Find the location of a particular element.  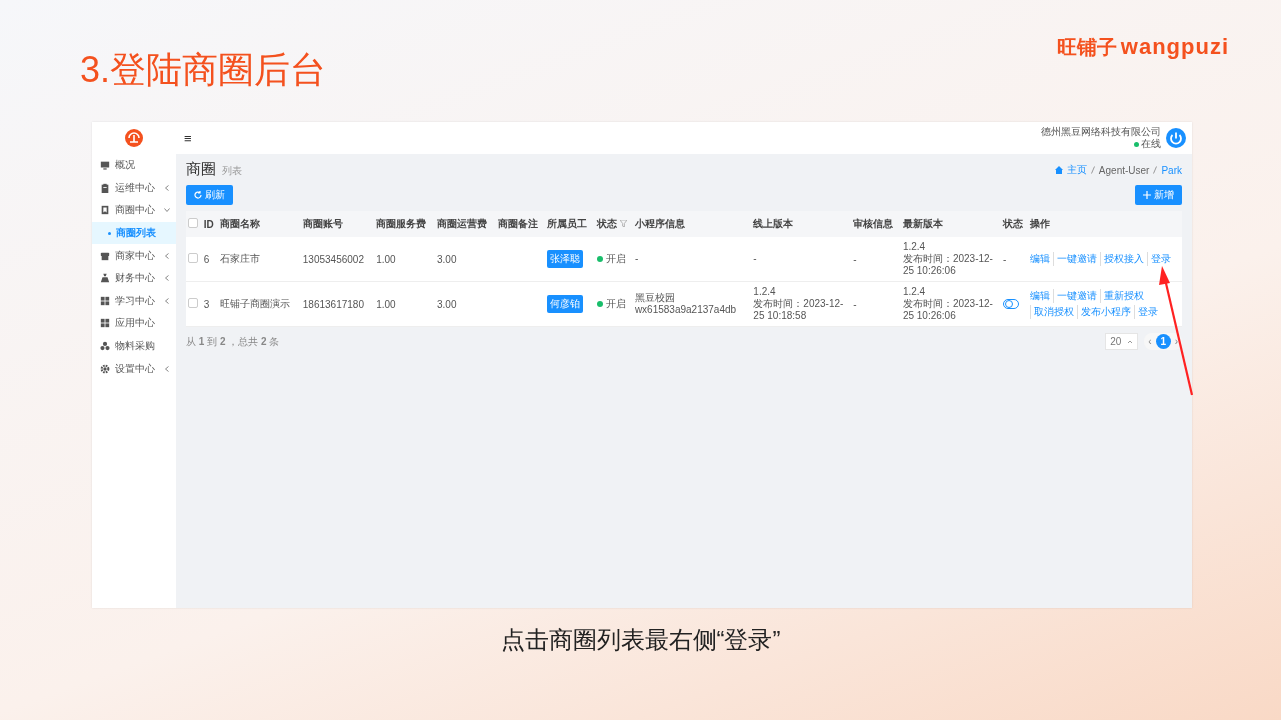

table-cell: 13053456002 is located at coordinates (333, 259).